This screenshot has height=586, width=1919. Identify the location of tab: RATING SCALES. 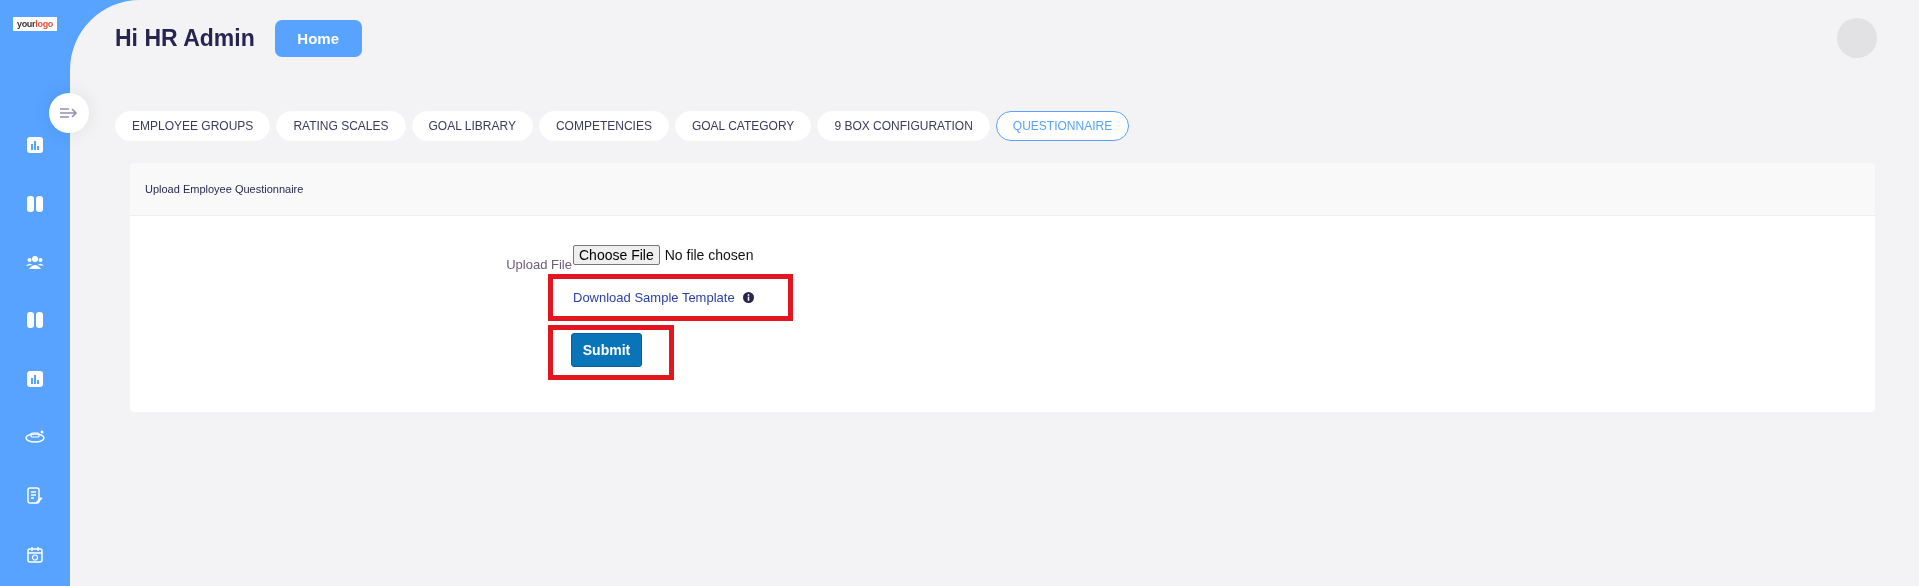
(341, 126).